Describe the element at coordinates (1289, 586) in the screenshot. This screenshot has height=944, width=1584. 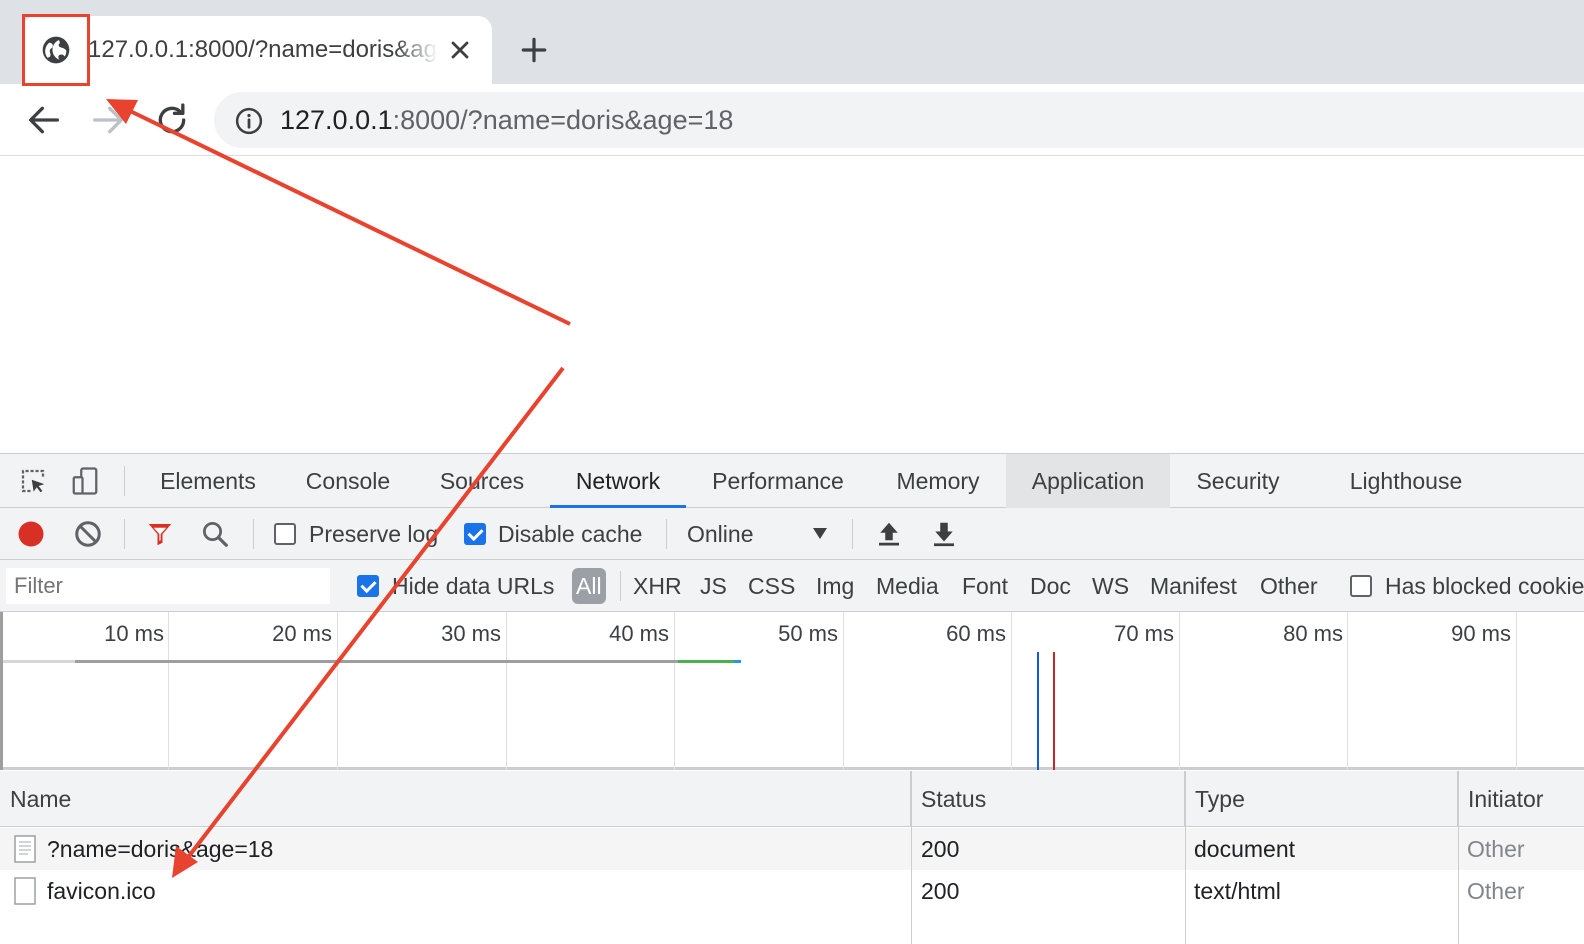
I see `filter-type-other: Other` at that location.